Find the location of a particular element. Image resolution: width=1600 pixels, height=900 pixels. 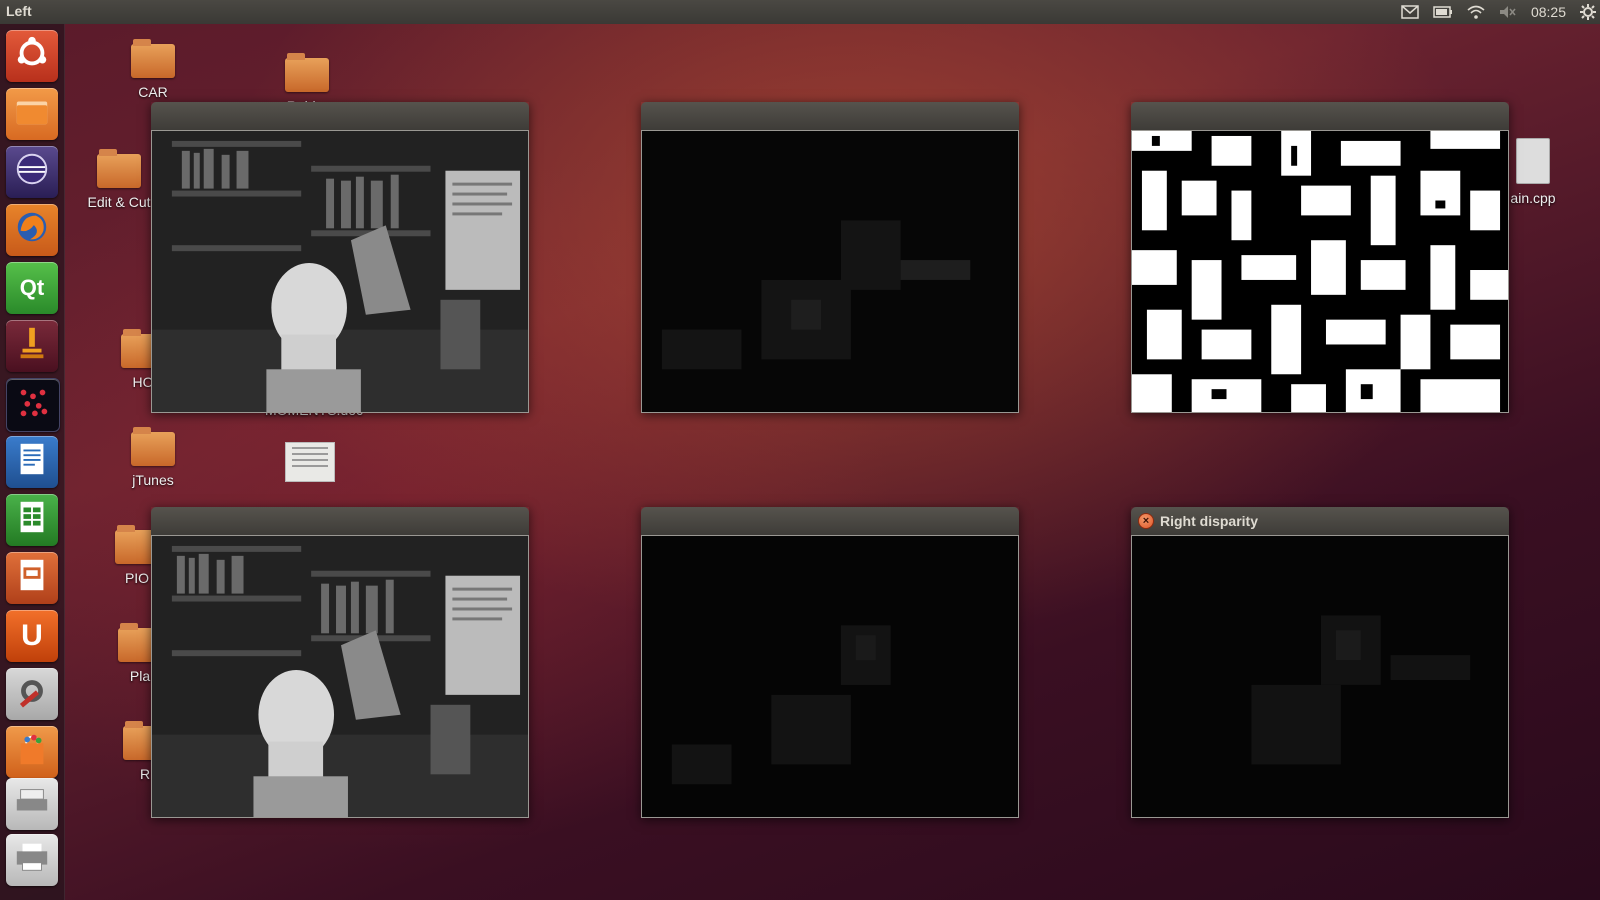

window-right-disparity: × Right disparity is located at coordinates (1320, 662).